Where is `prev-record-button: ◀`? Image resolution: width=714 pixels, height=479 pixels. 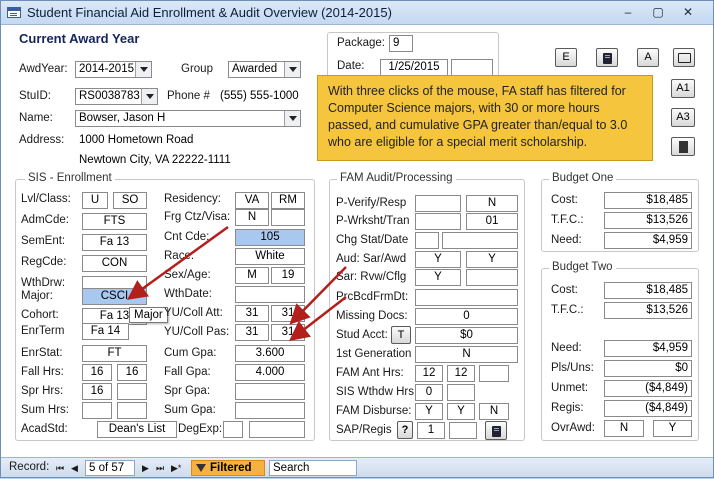 prev-record-button: ◀ is located at coordinates (74, 468).